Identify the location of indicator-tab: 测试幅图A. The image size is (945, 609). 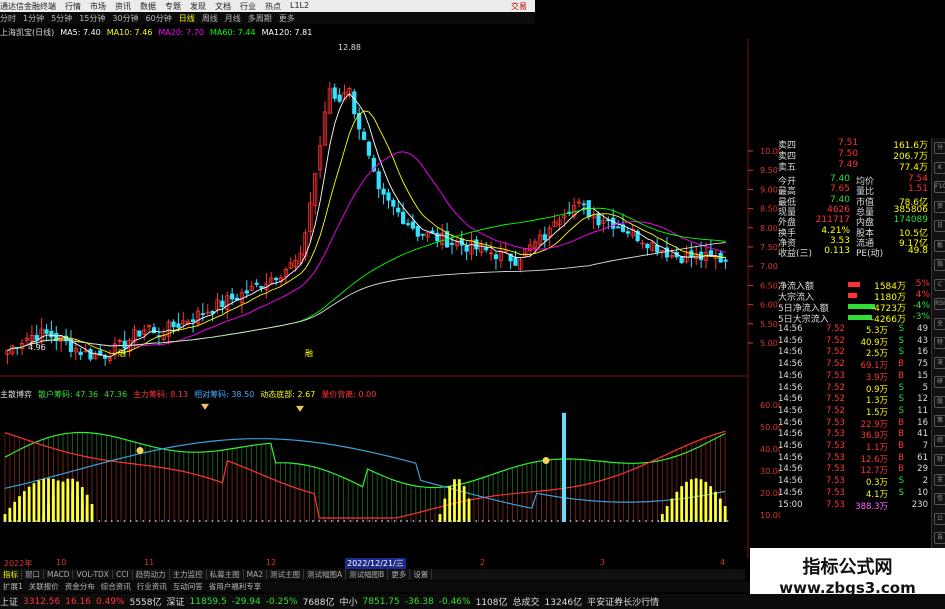
(325, 574).